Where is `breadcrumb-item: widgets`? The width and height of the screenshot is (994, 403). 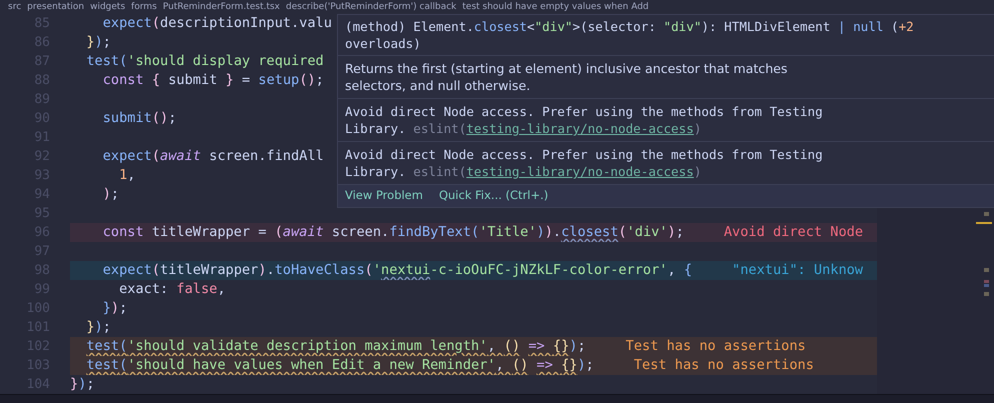
breadcrumb-item: widgets is located at coordinates (108, 7).